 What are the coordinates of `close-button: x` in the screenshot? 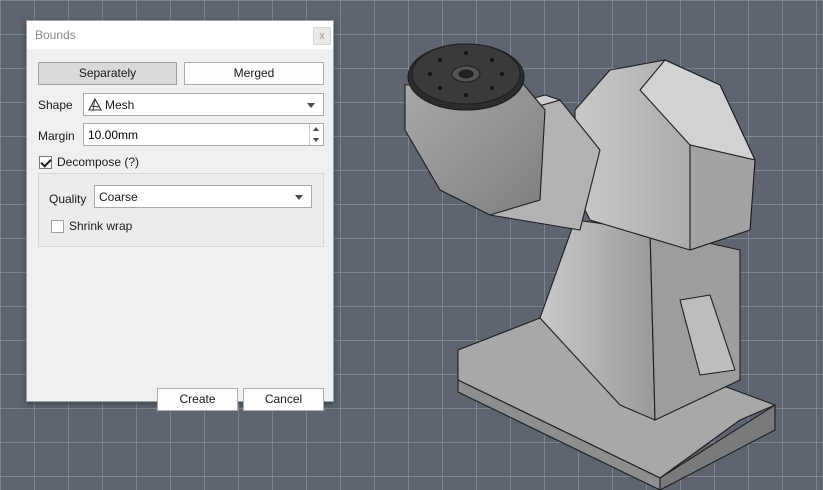 It's located at (322, 36).